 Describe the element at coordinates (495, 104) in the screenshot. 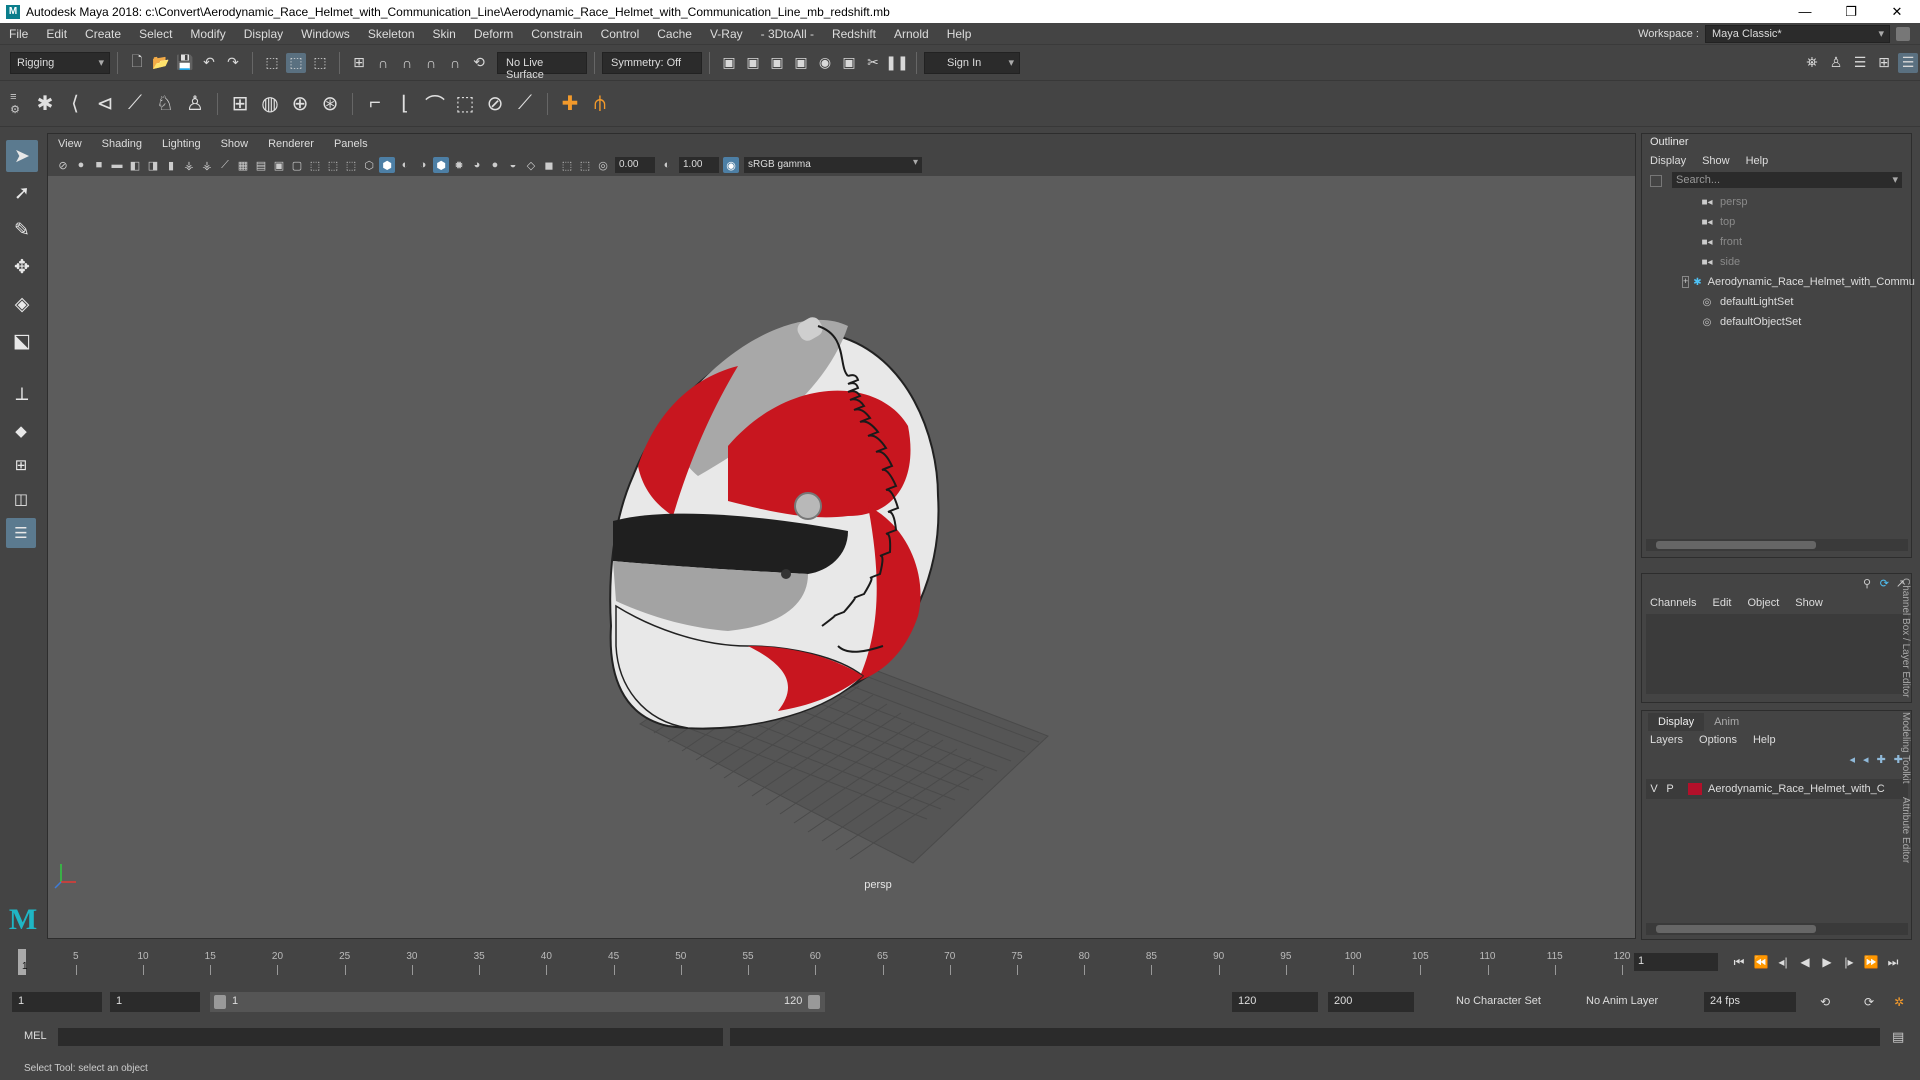

I see `aim-constraint-icon: ⊘` at that location.